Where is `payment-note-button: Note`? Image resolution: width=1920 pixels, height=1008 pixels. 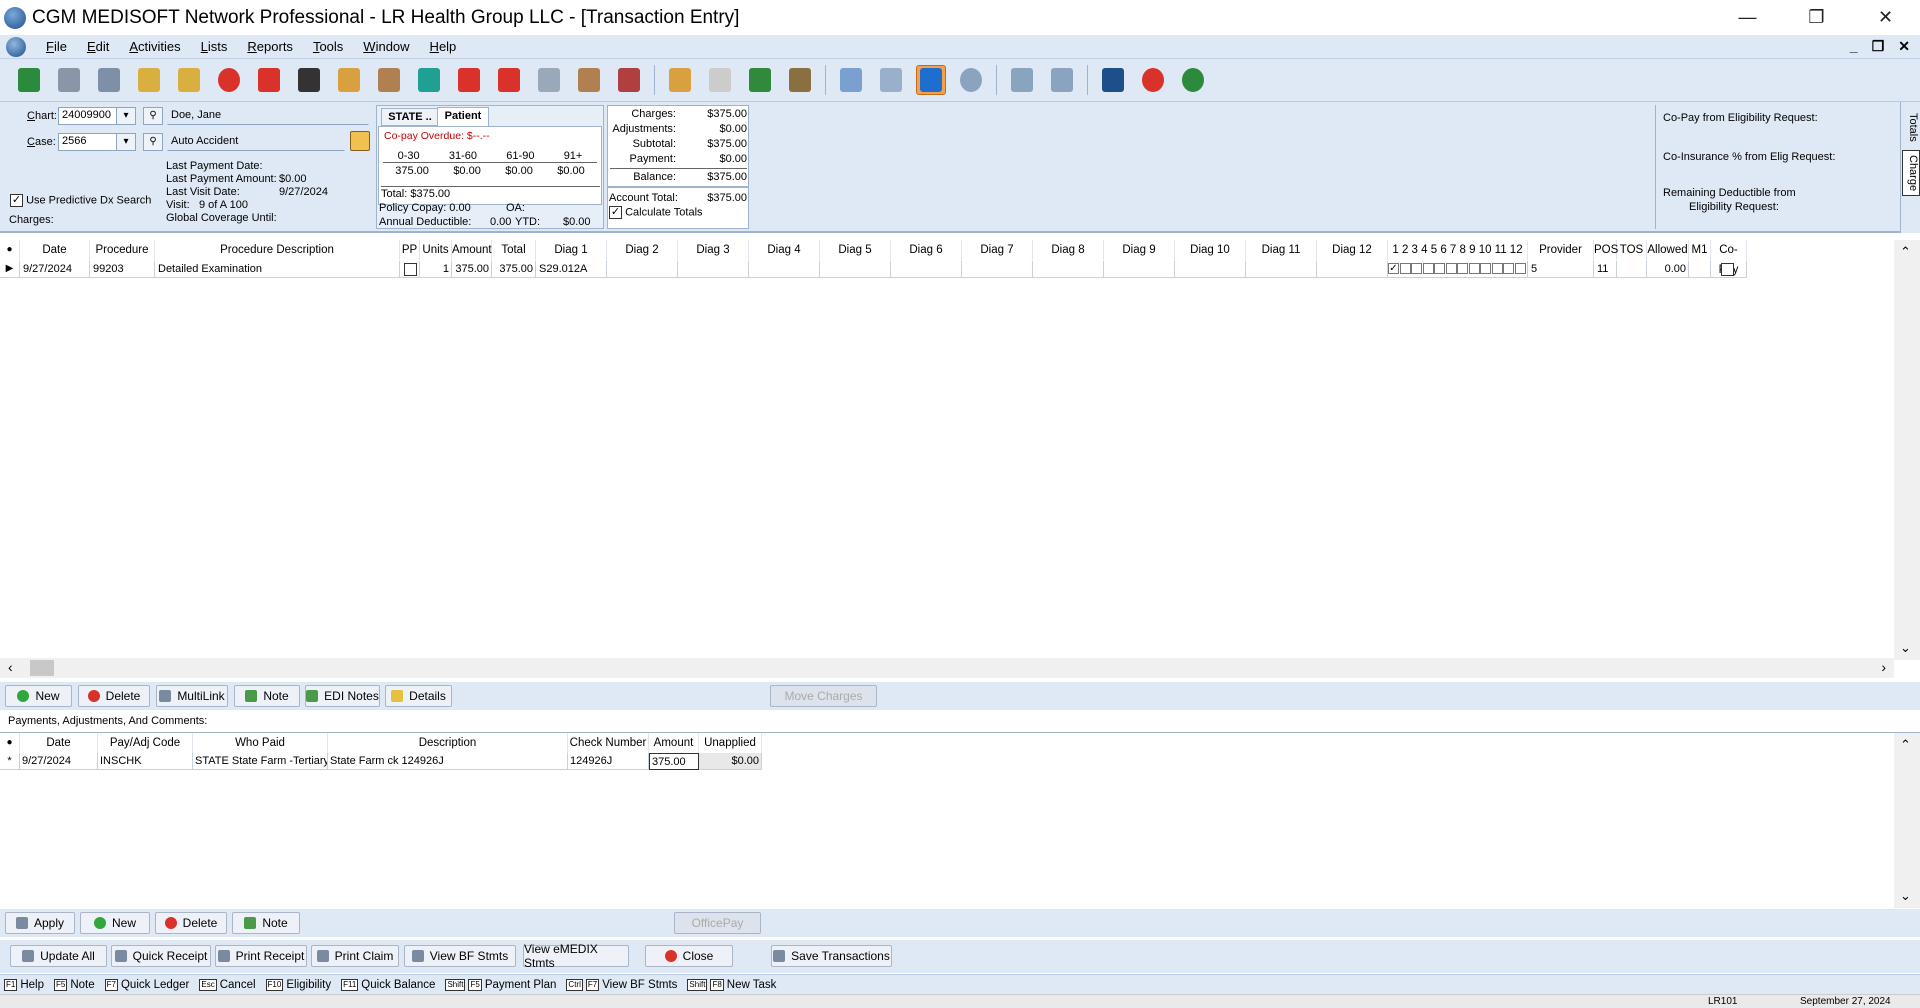
payment-note-button: Note is located at coordinates (266, 923).